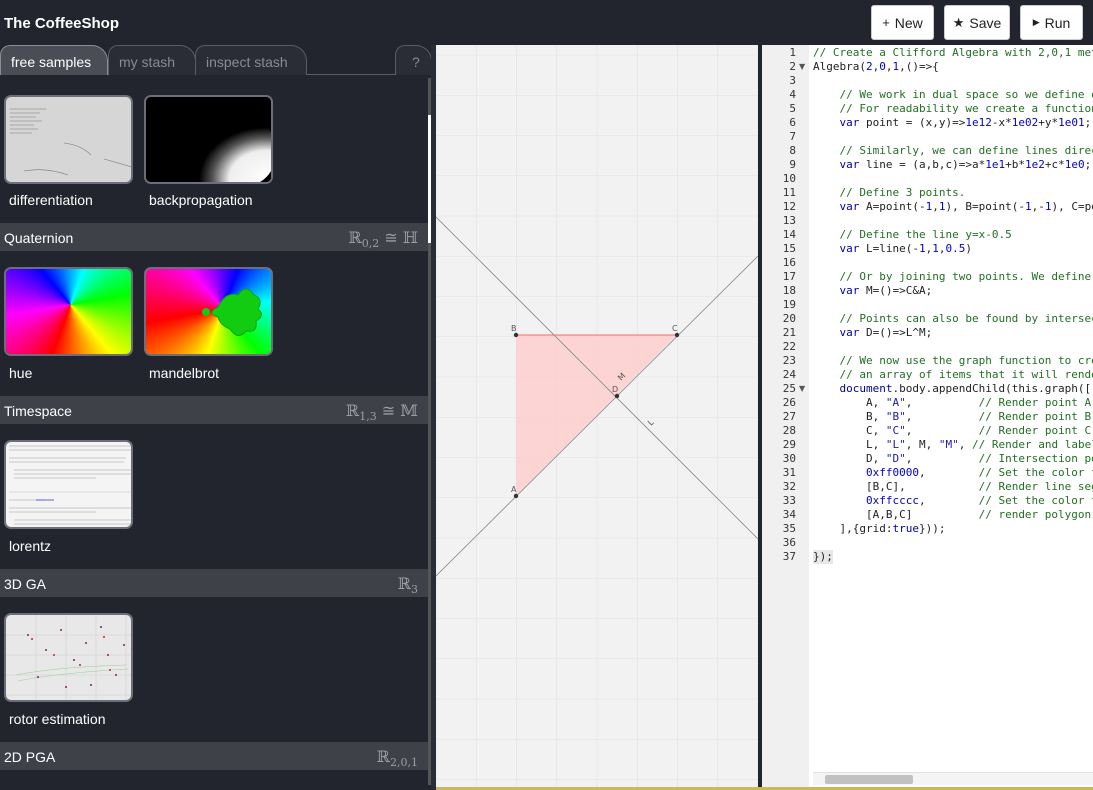 This screenshot has width=1093, height=790. What do you see at coordinates (251, 60) in the screenshot?
I see `tab-inspect-stash: inspect stash` at bounding box center [251, 60].